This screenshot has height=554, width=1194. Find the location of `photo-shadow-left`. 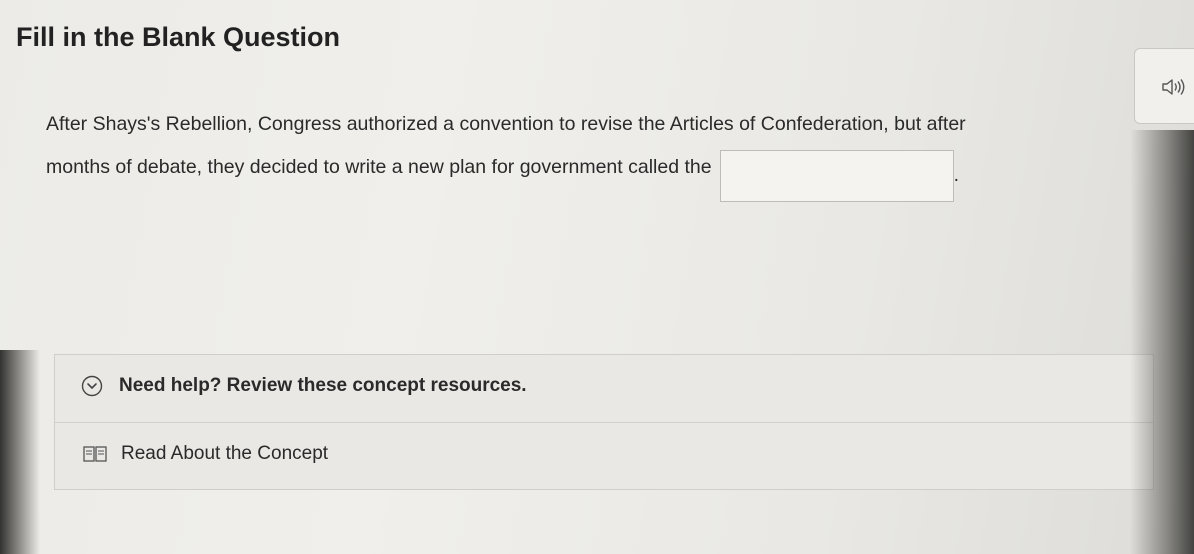

photo-shadow-left is located at coordinates (20, 452).